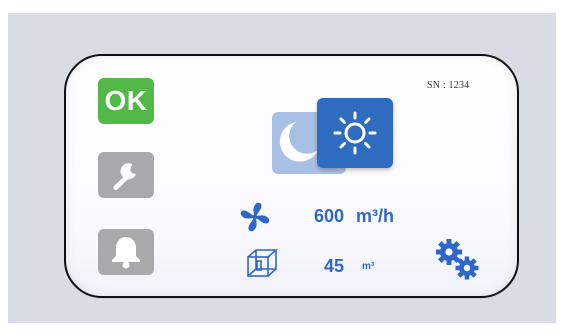  I want to click on sun-icon, so click(355, 133).